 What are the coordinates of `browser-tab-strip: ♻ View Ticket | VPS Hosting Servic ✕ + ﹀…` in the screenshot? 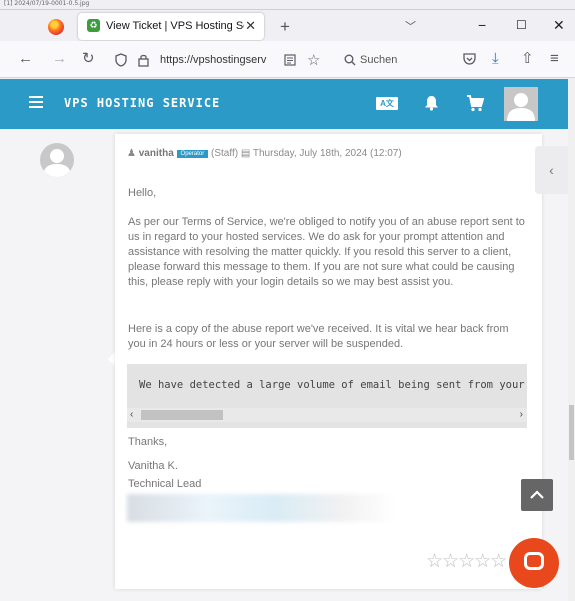 It's located at (287, 25).